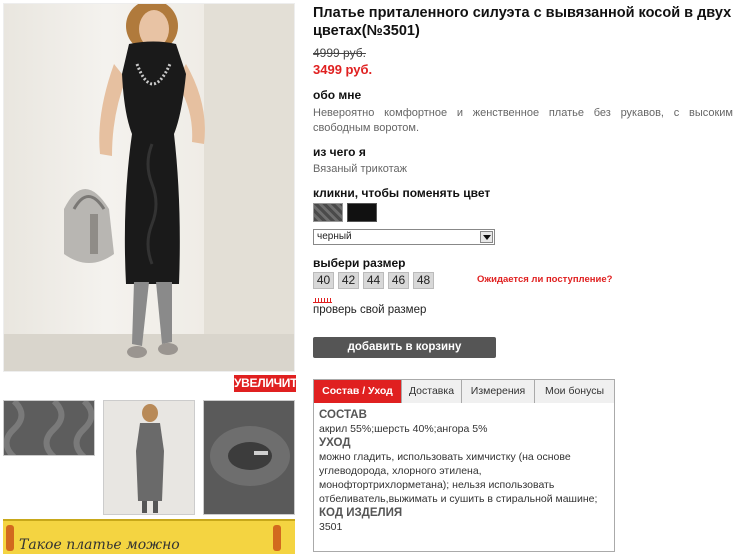  I want to click on promo-banner-text: Такое платье можно, so click(99, 545).